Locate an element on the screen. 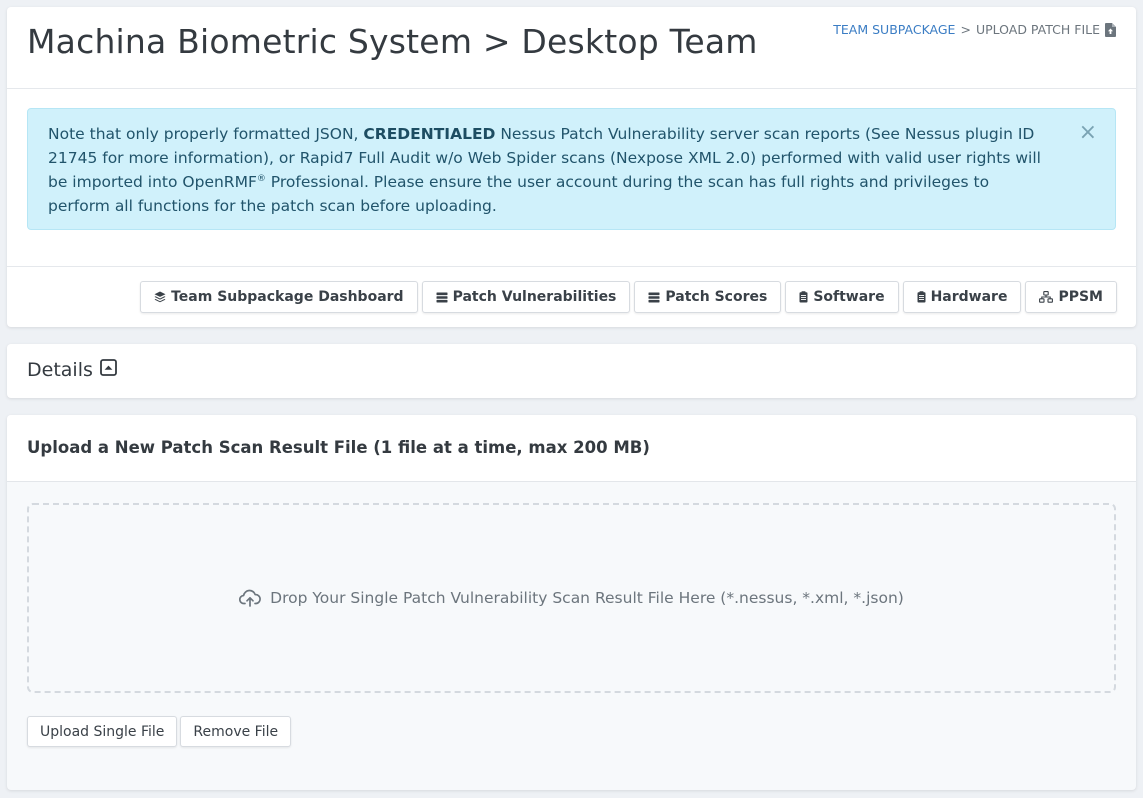 The height and width of the screenshot is (798, 1143). software-button: Software is located at coordinates (842, 297).